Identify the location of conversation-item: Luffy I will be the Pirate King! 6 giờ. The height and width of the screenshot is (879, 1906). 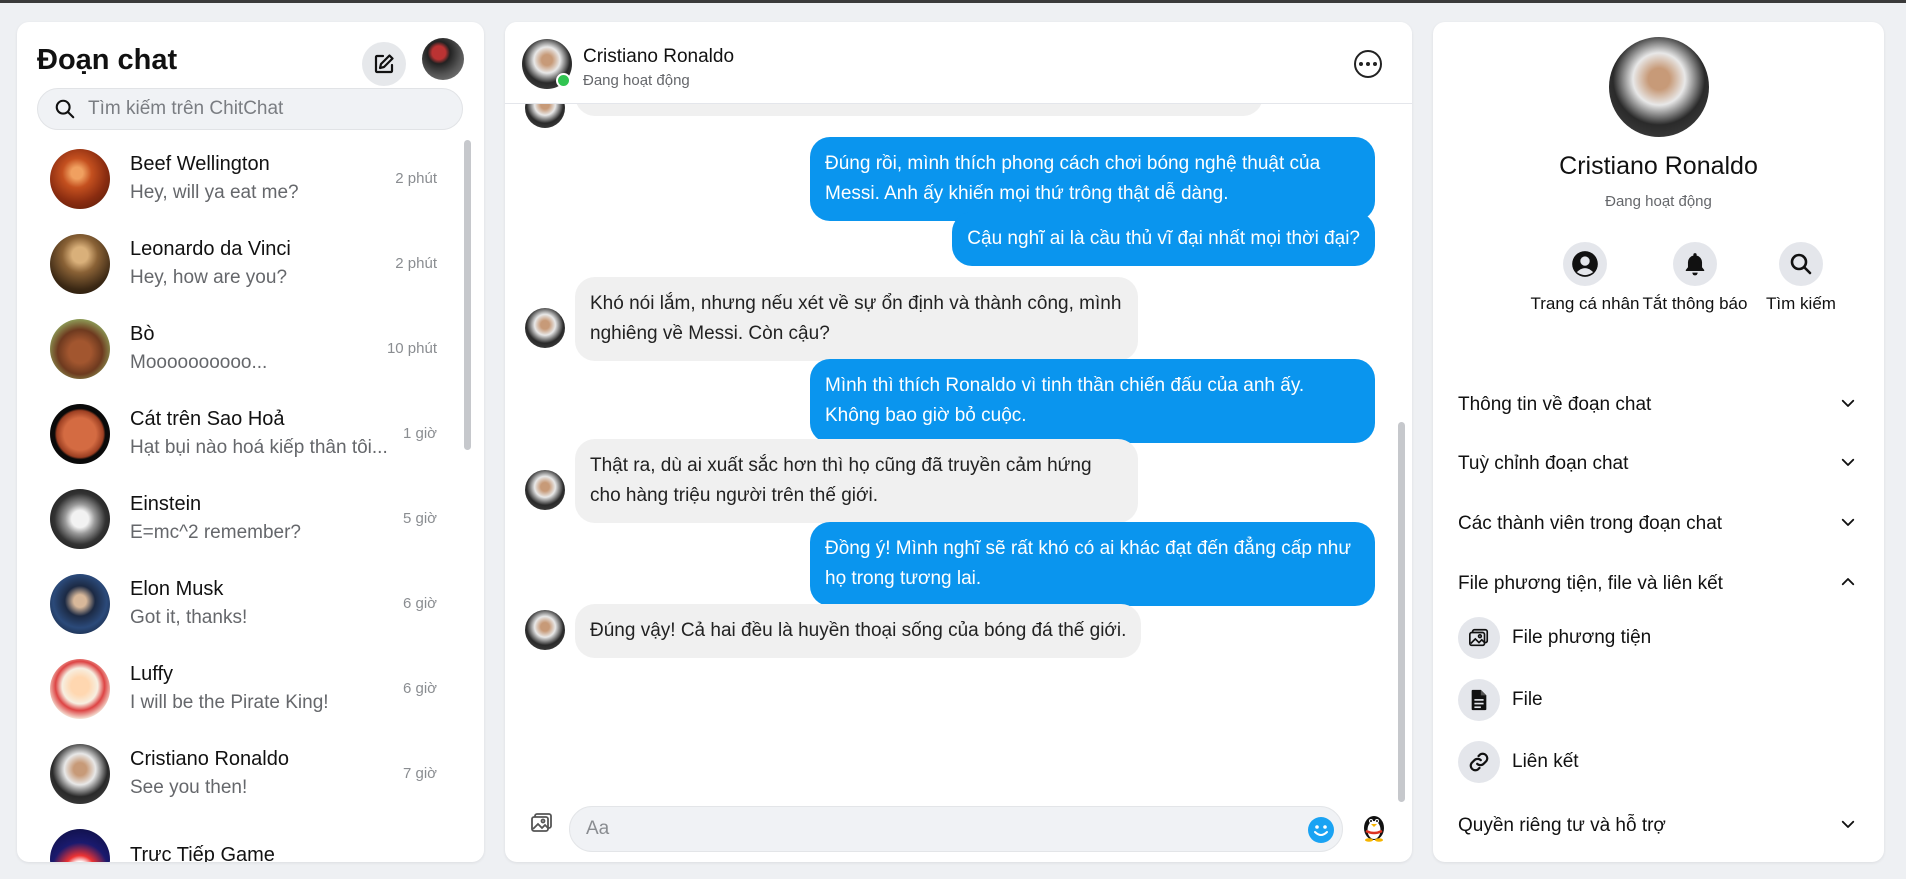
(242, 688).